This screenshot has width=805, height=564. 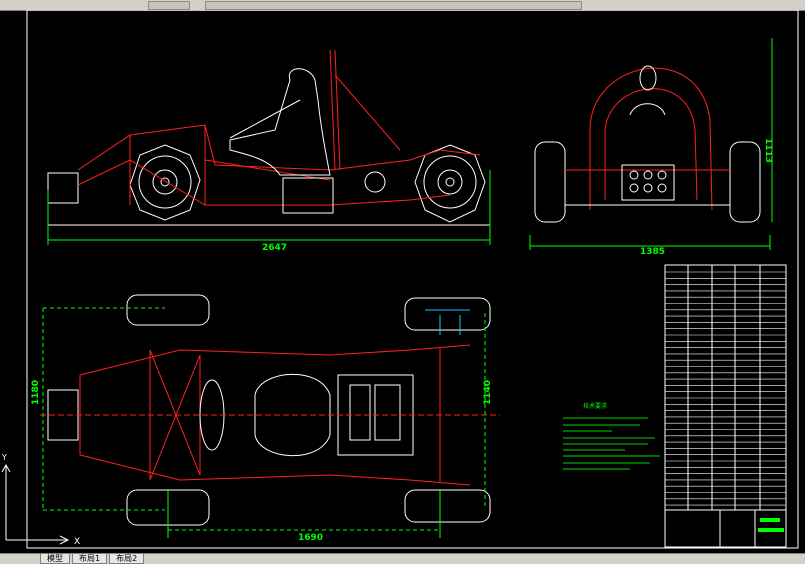 I want to click on toolbar-command-area, so click(x=393, y=5).